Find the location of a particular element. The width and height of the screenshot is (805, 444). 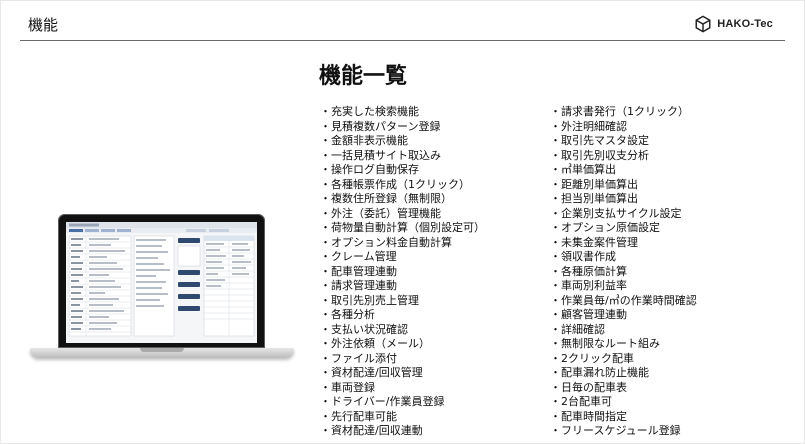

list-item: ・オプション原価設定 is located at coordinates (605, 227).